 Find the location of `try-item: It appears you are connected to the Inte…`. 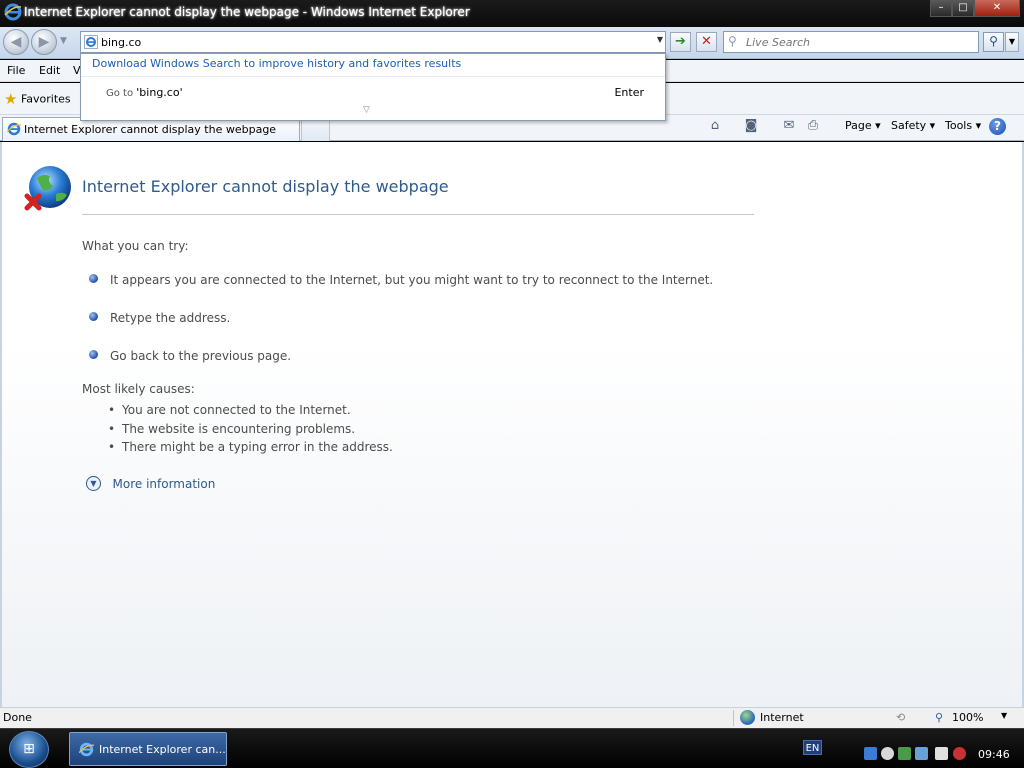

try-item: It appears you are connected to the Inte… is located at coordinates (412, 280).